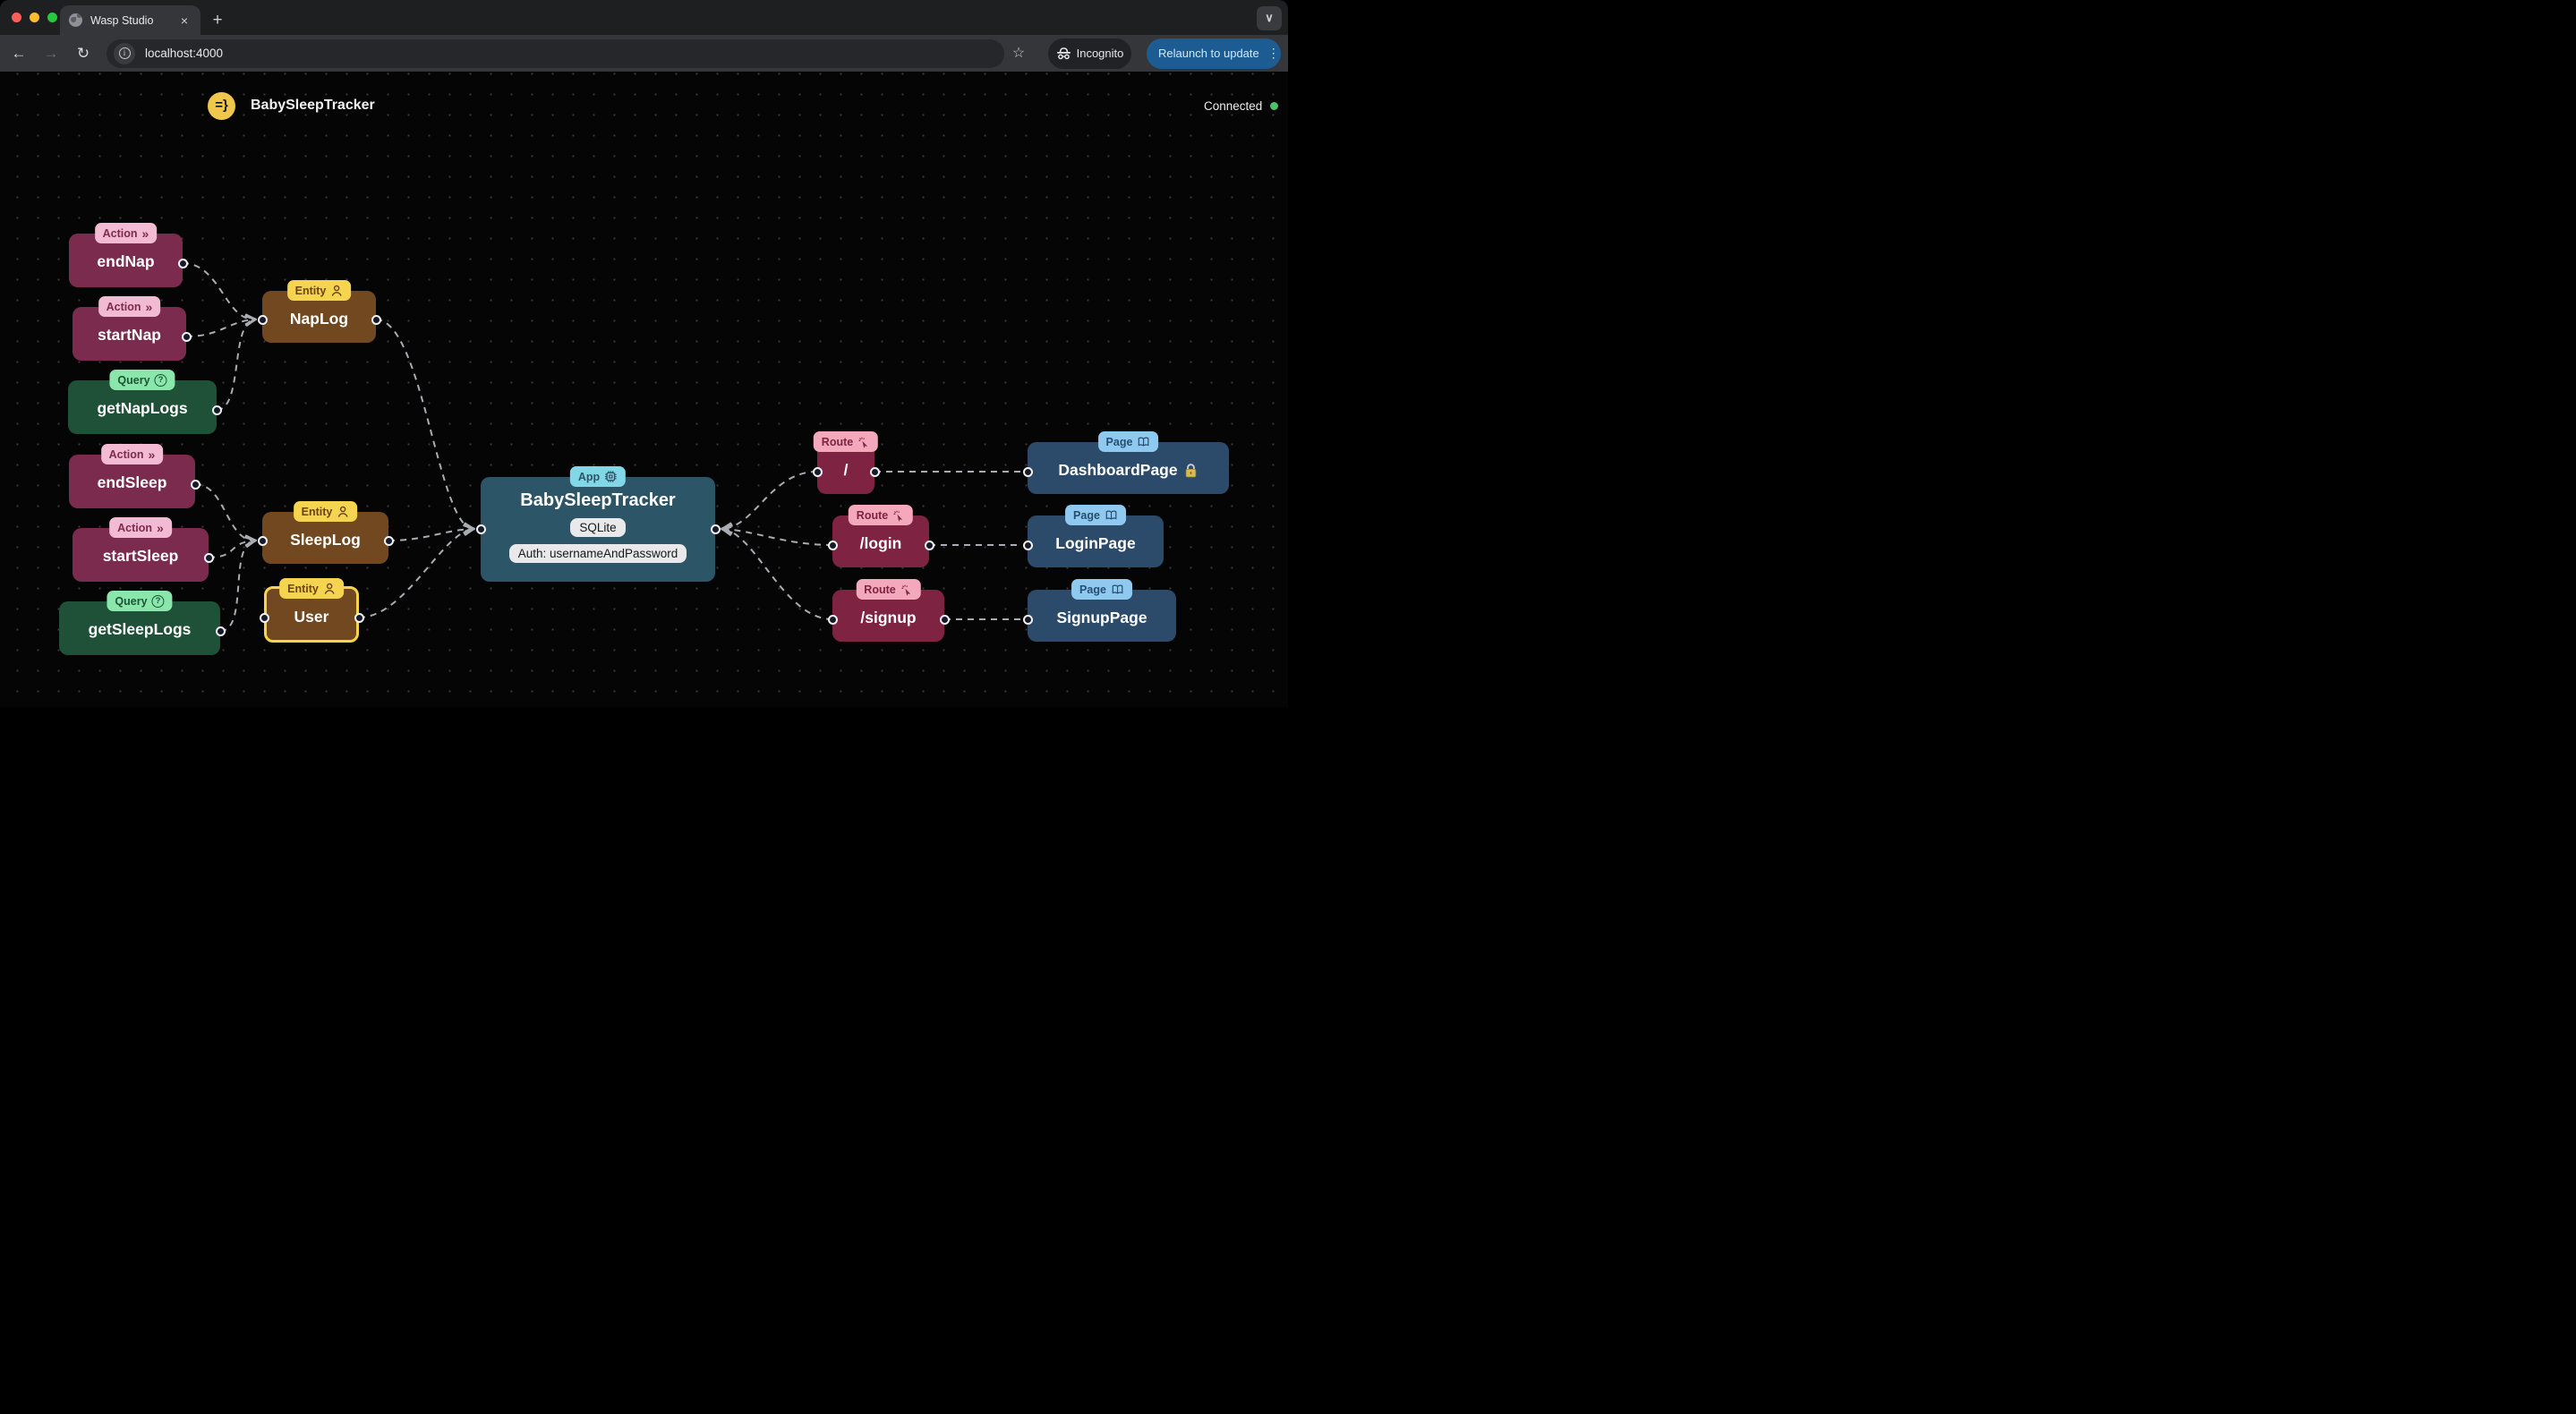 The width and height of the screenshot is (2576, 1414). What do you see at coordinates (184, 53) in the screenshot?
I see `url-text: localhost:4000` at bounding box center [184, 53].